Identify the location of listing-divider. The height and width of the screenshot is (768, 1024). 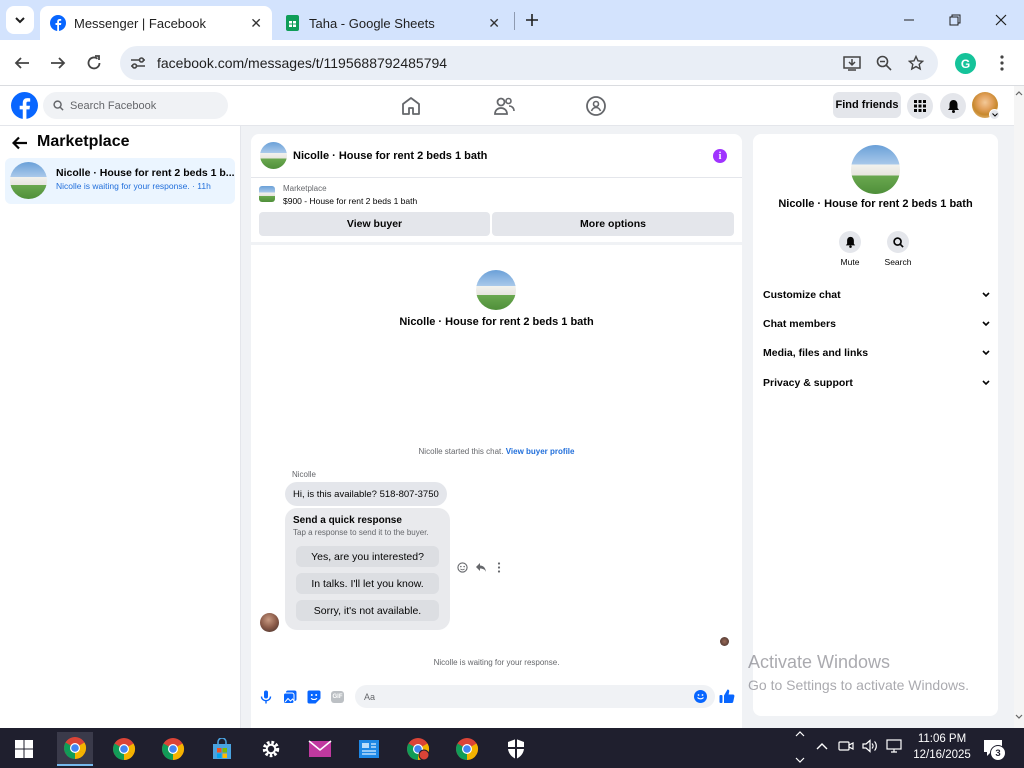
(496, 243).